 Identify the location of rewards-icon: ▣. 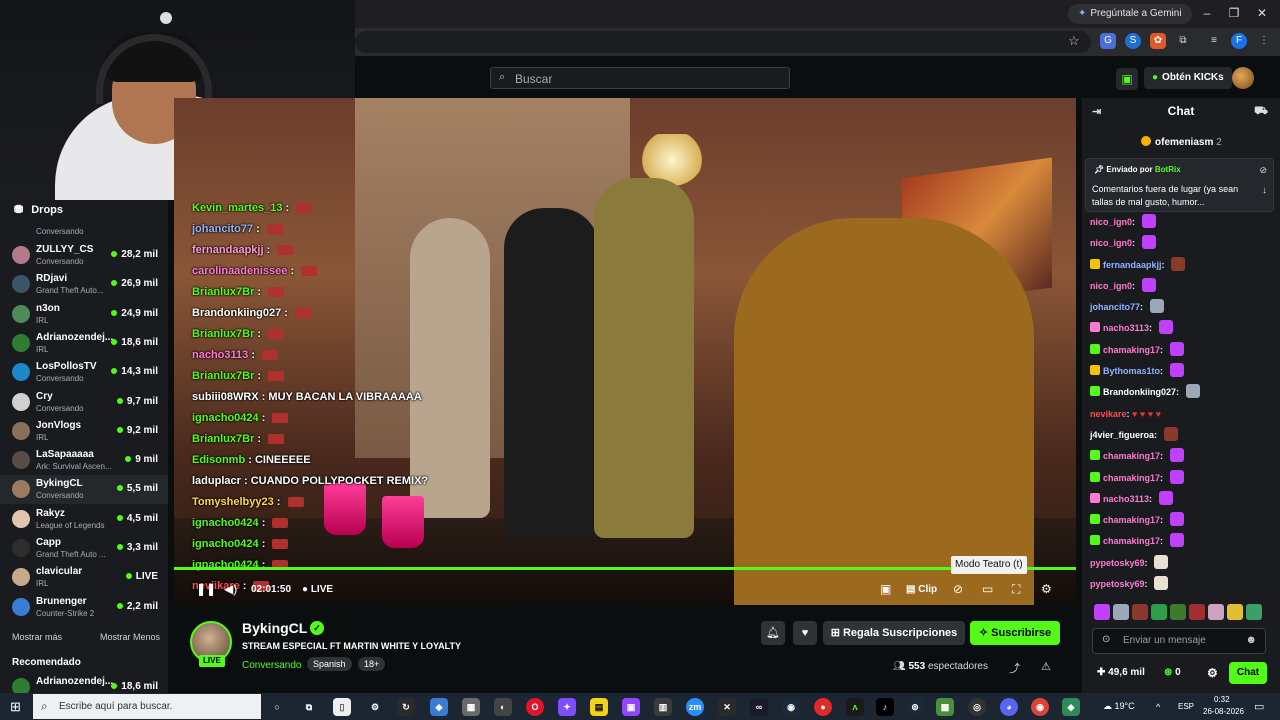
(1127, 79).